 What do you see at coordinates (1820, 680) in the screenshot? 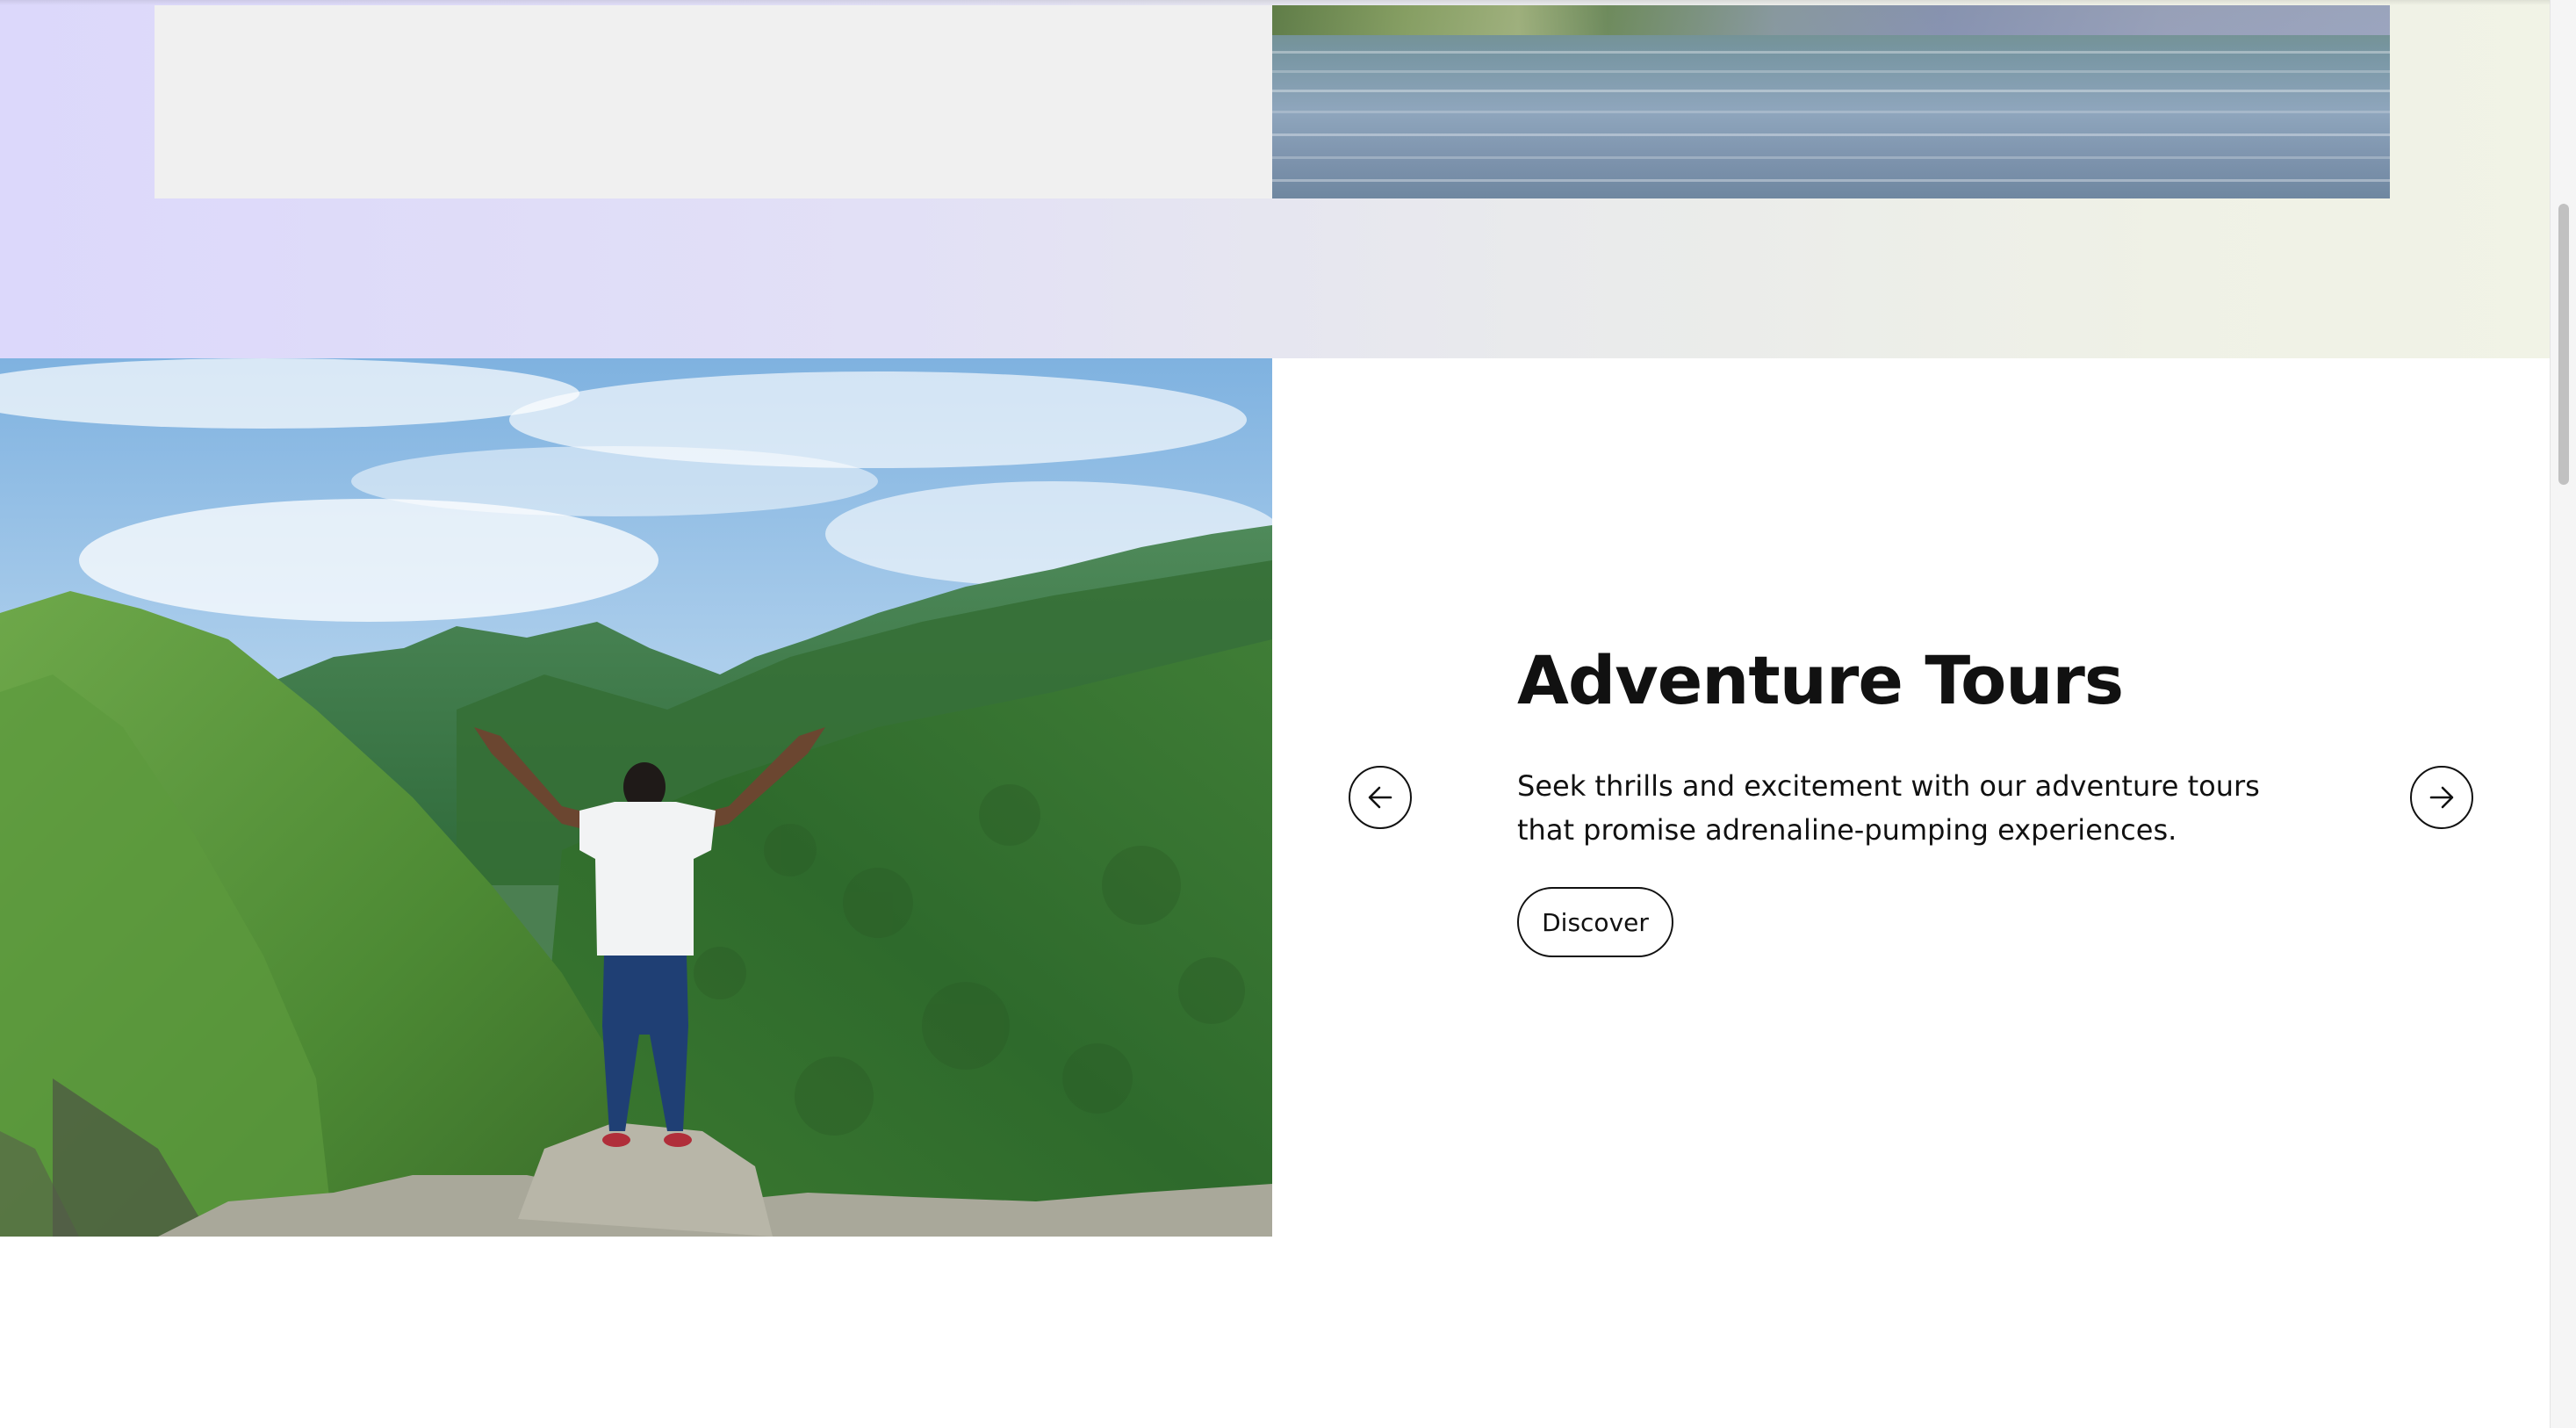
I see `slide-title: Adventure Tours` at bounding box center [1820, 680].